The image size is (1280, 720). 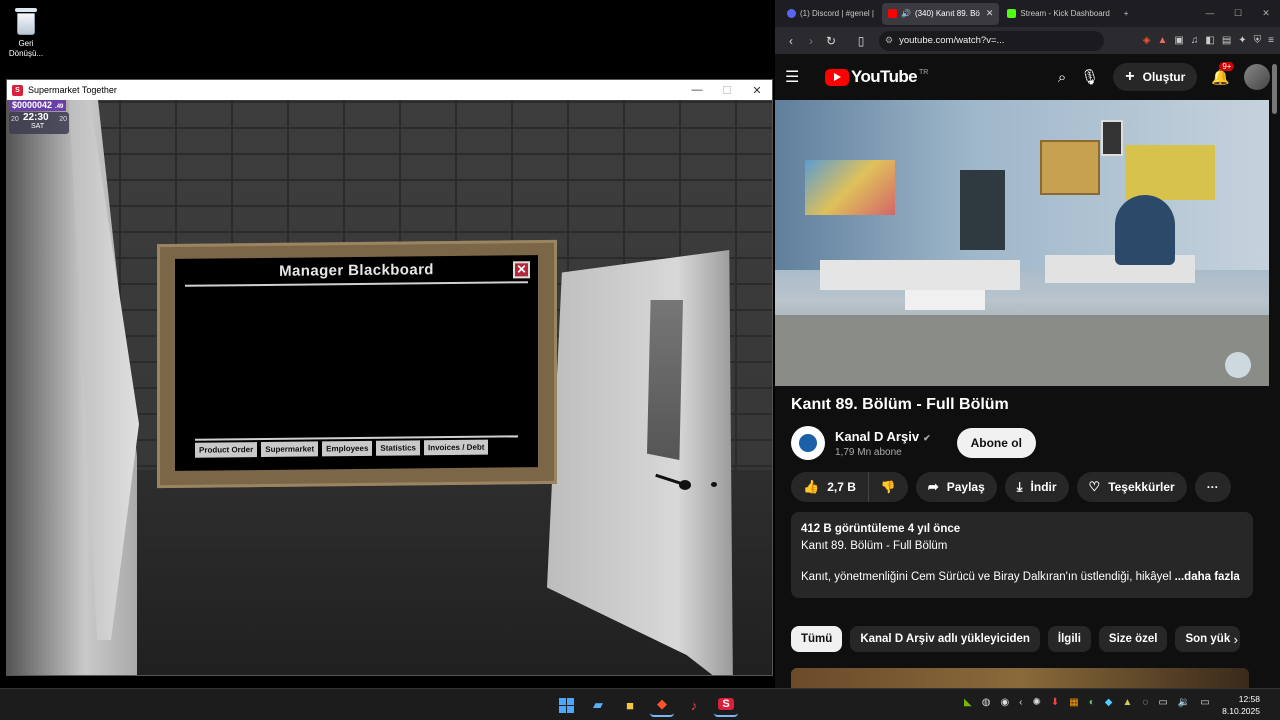 I want to click on leo-icon: ✦, so click(x=1242, y=40).